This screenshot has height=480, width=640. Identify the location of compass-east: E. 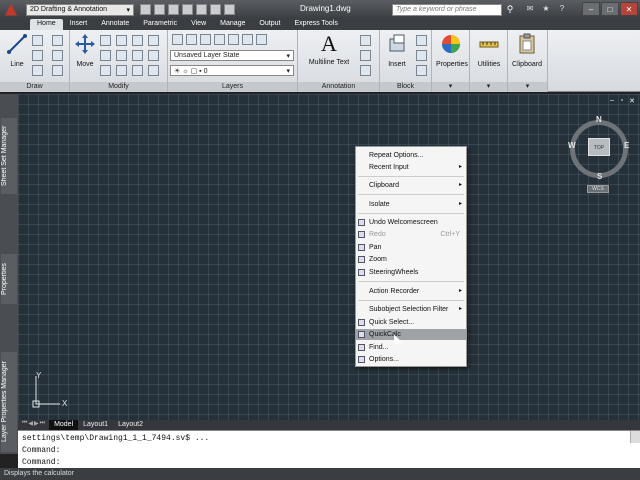
(626, 145).